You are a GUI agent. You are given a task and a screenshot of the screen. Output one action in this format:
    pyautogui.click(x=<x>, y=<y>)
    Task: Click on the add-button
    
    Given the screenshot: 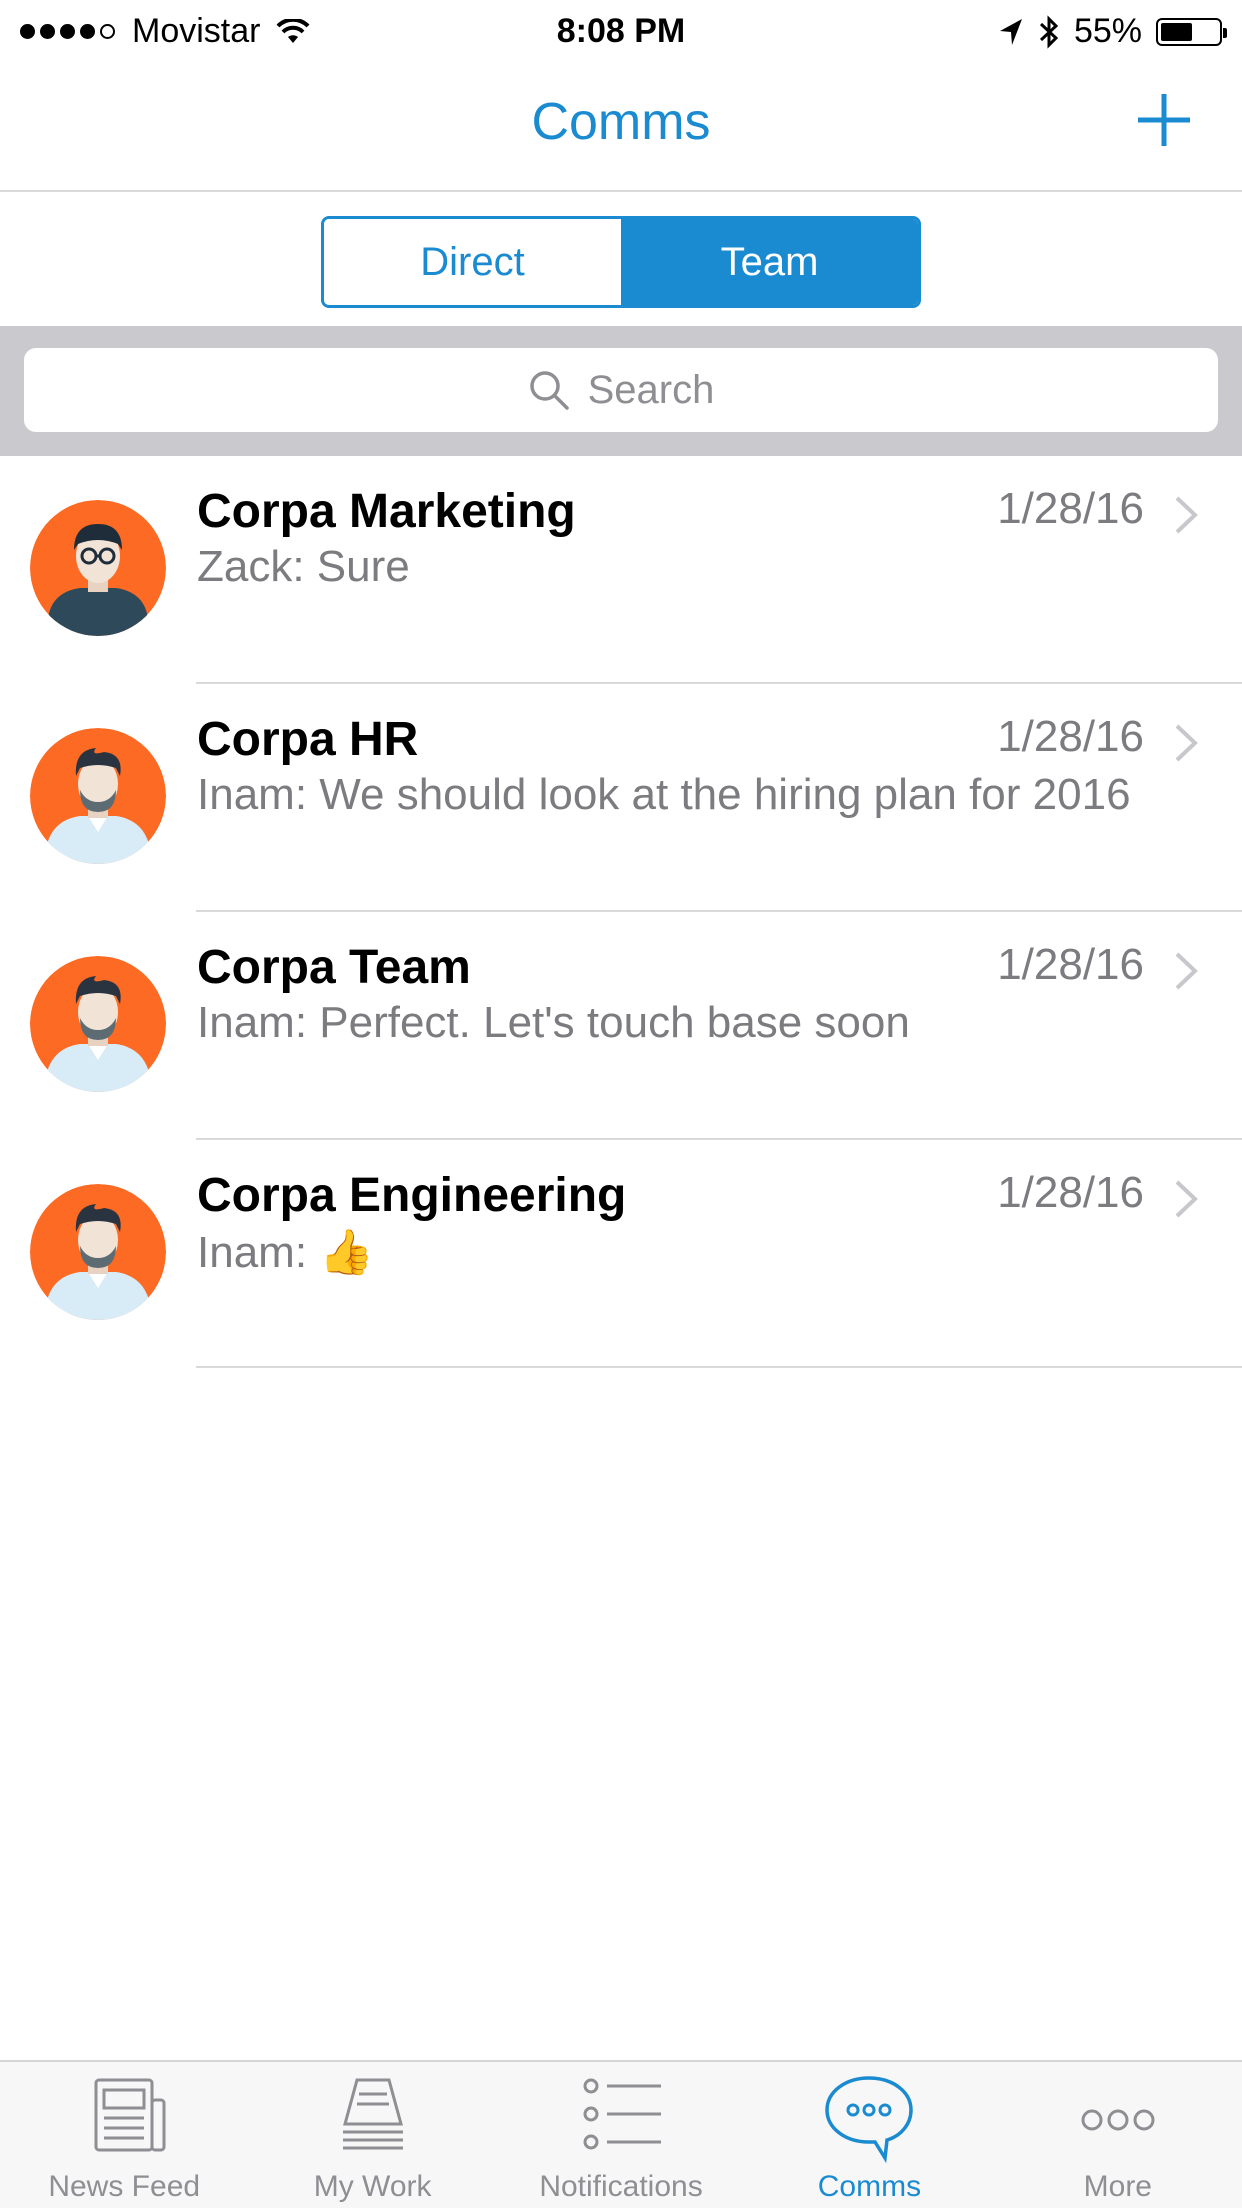 What is the action you would take?
    pyautogui.click(x=1164, y=120)
    